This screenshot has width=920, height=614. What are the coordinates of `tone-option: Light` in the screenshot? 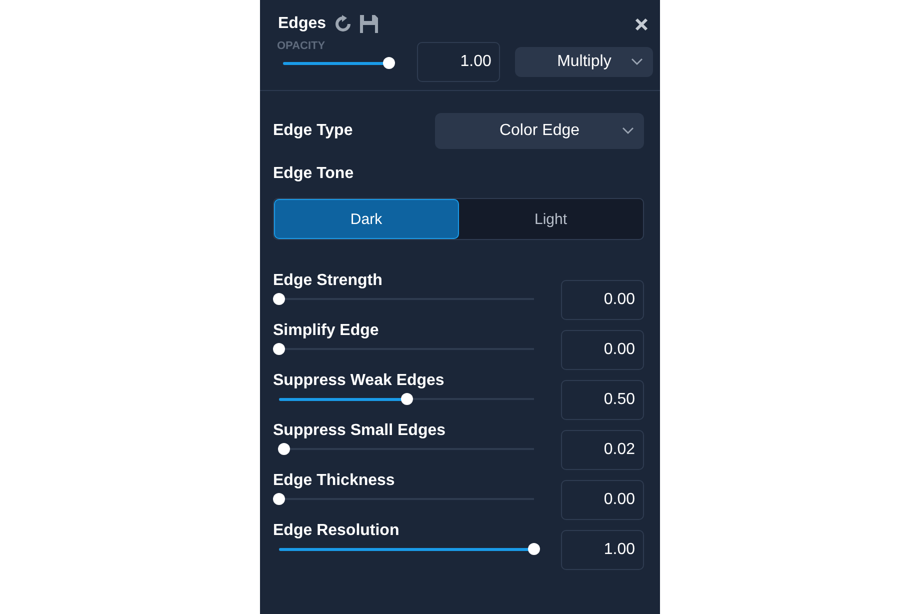 It's located at (550, 219).